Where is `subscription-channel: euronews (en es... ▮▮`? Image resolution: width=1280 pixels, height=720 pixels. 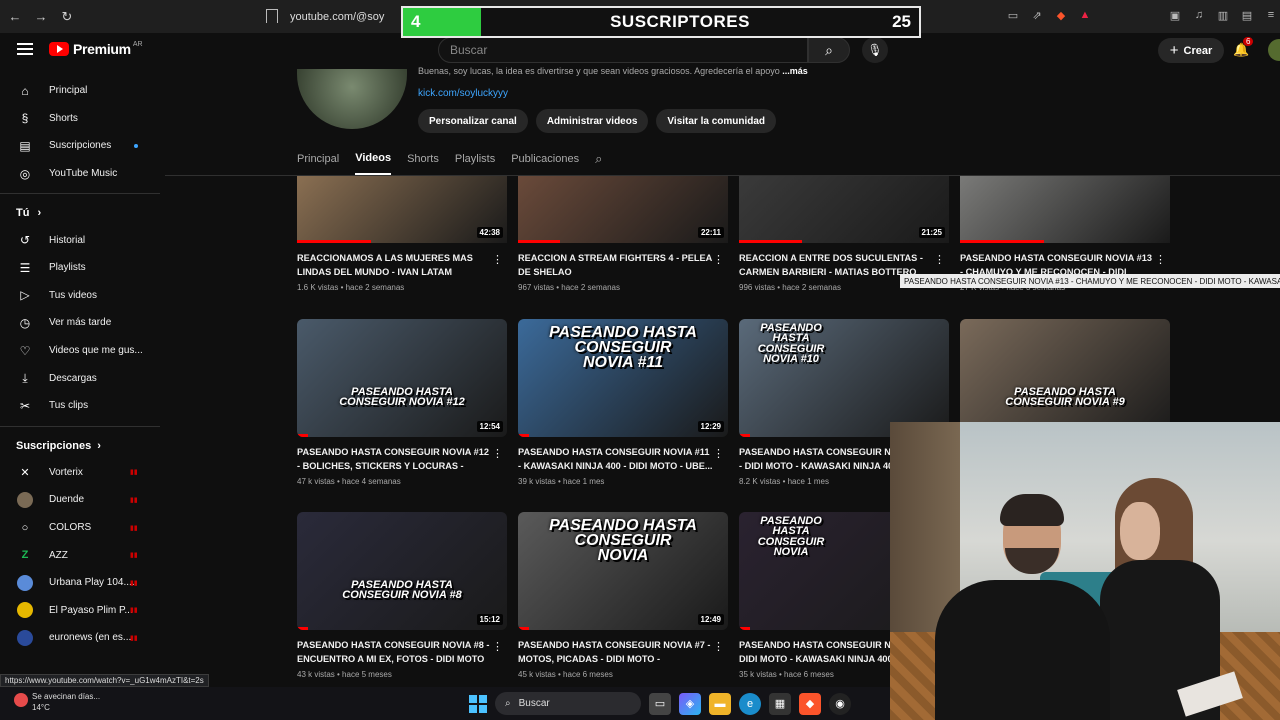 subscription-channel: euronews (en es... ▮▮ is located at coordinates (80, 638).